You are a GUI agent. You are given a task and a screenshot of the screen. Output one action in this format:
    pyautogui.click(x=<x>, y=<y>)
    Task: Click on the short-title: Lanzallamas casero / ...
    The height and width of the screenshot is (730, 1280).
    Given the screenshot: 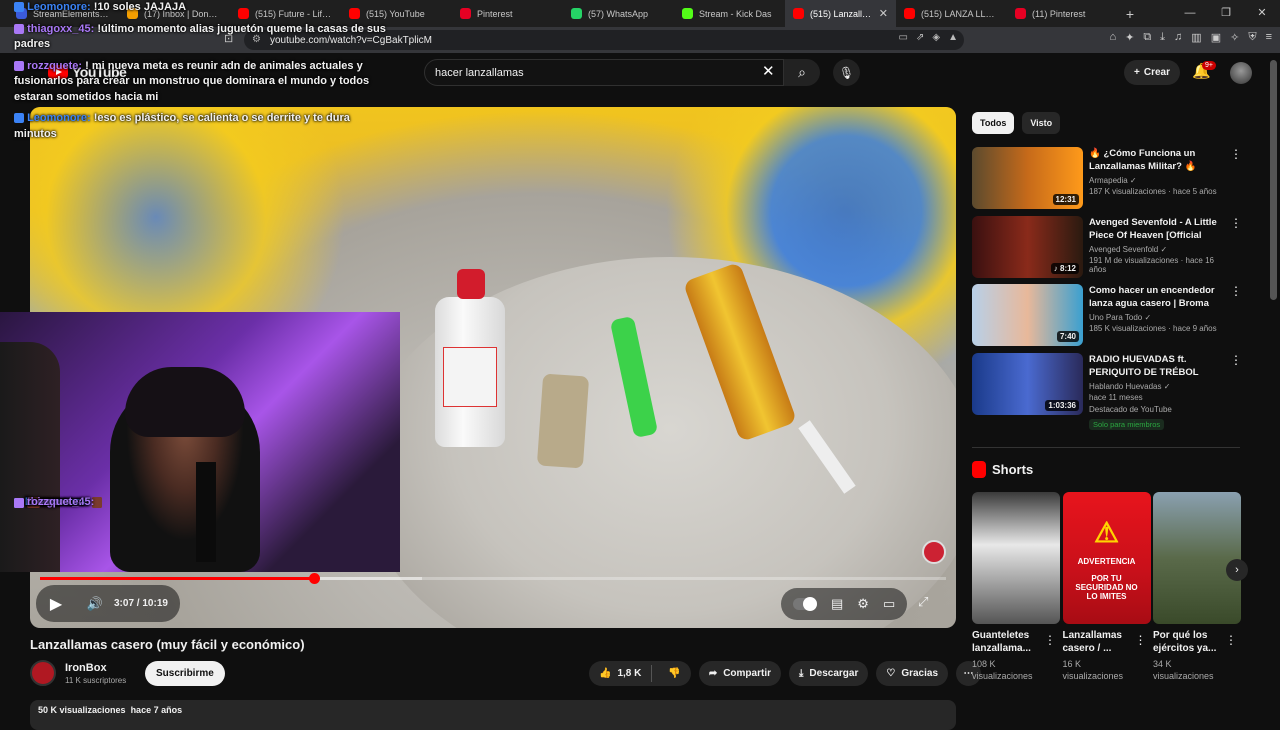 What is the action you would take?
    pyautogui.click(x=1100, y=642)
    